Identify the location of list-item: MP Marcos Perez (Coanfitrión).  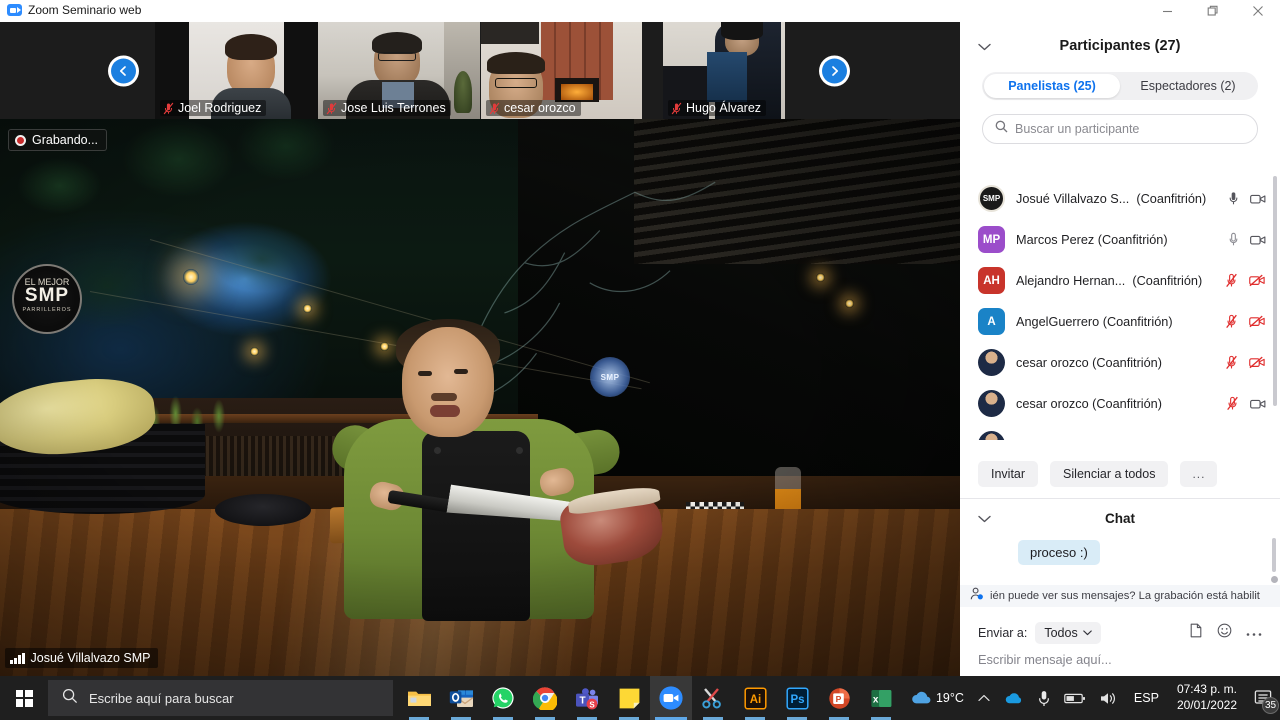
(1120, 240).